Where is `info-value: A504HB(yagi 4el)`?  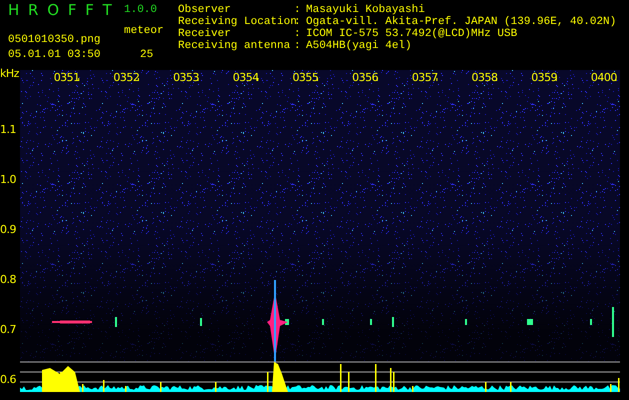 info-value: A504HB(yagi 4el) is located at coordinates (359, 45).